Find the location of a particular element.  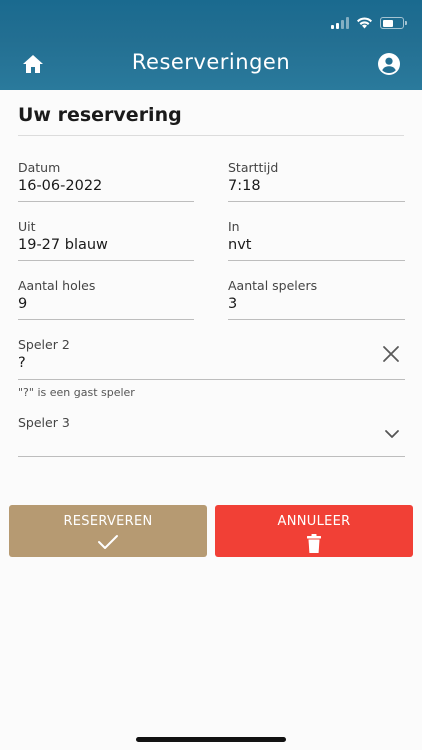

tee-out-label: Uit is located at coordinates (27, 226).